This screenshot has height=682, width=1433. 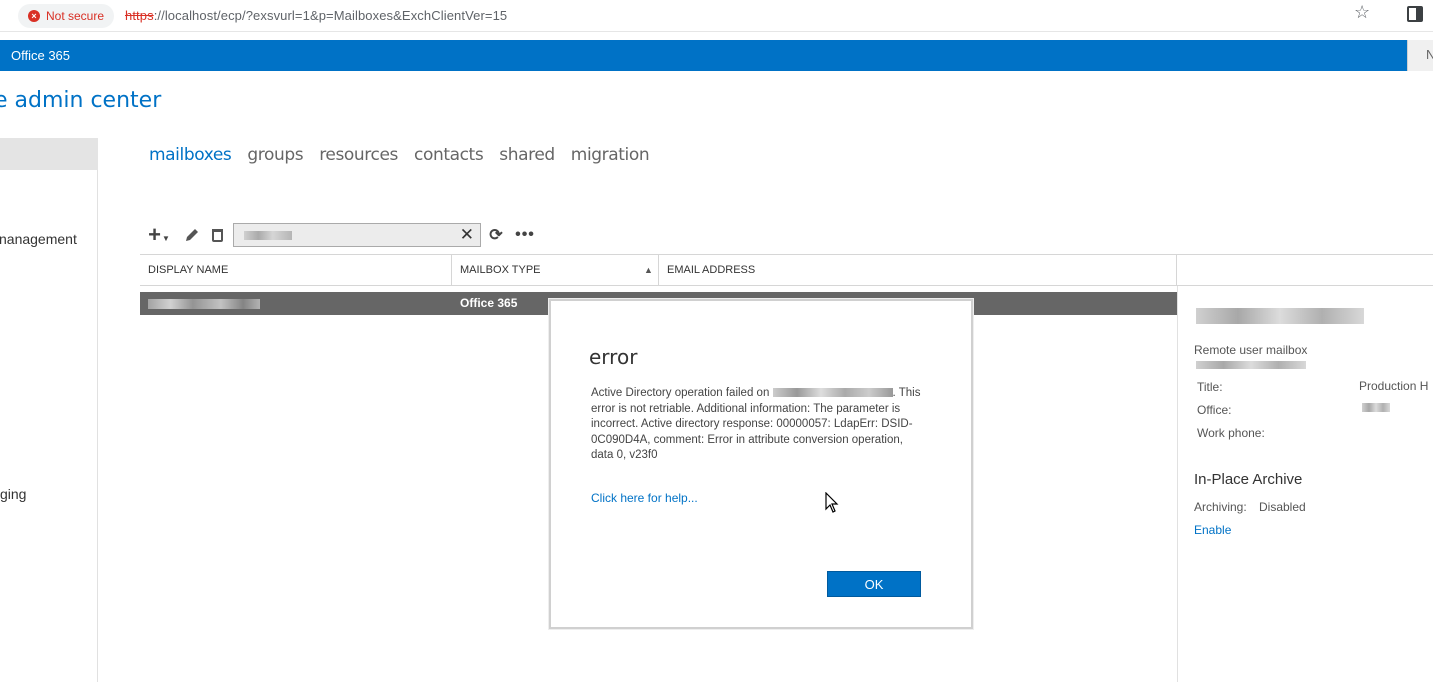 What do you see at coordinates (613, 357) in the screenshot?
I see `dialog-title: error` at bounding box center [613, 357].